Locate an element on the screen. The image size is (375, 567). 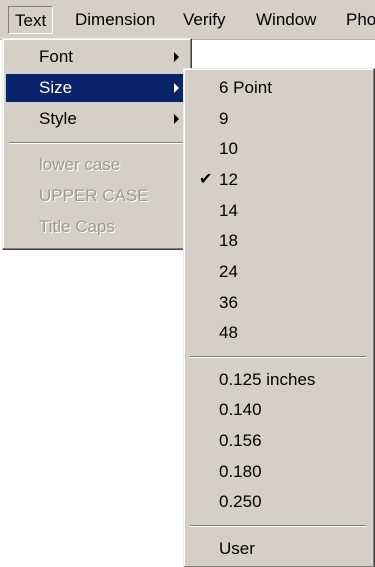
size-0-125-inches: 0.125 inches is located at coordinates (279, 380).